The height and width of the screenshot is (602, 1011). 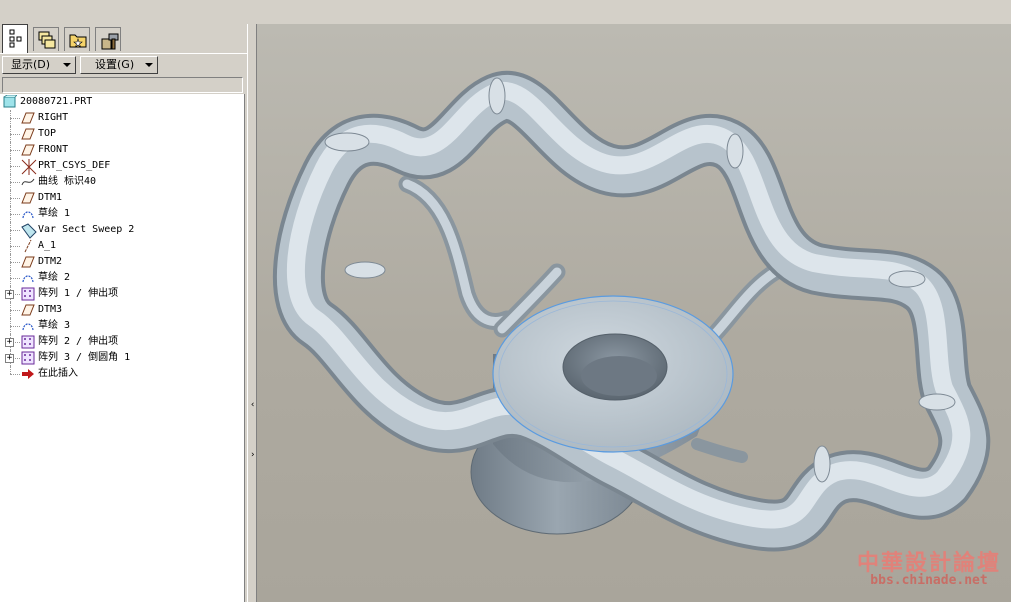 What do you see at coordinates (120, 262) in the screenshot?
I see `tree-item: DTM2` at bounding box center [120, 262].